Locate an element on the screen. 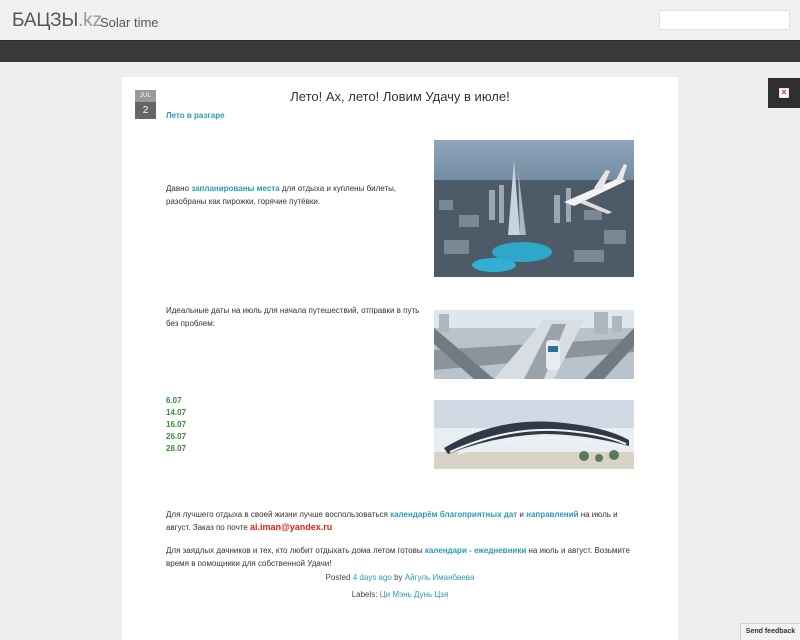 The image size is (800, 640). posted-by: by is located at coordinates (398, 577).